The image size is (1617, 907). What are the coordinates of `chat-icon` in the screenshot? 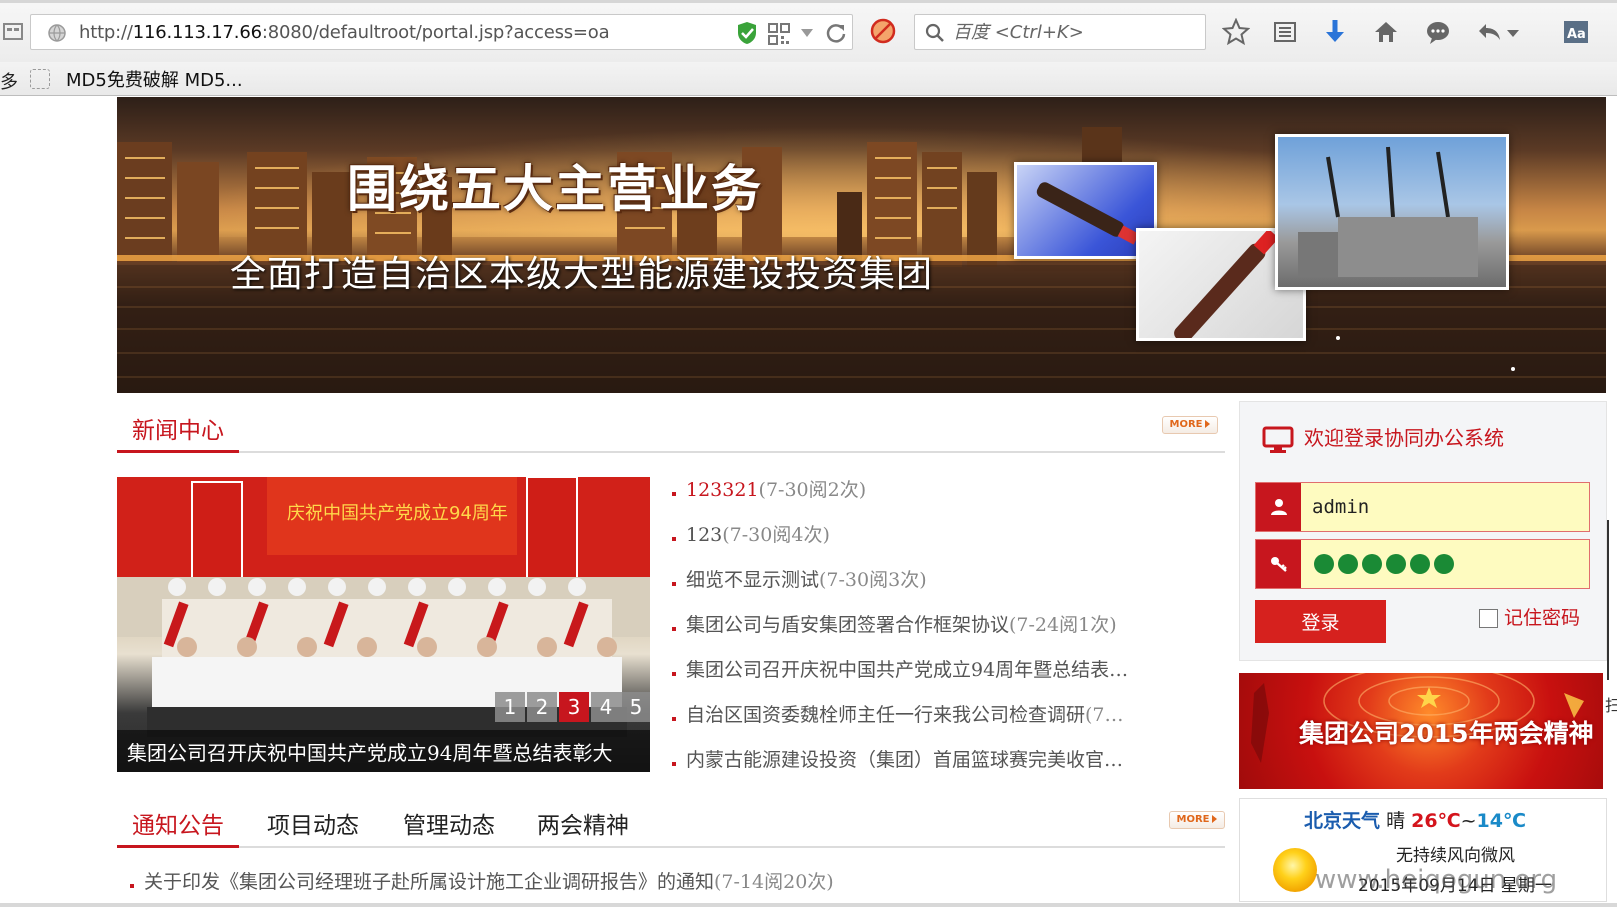 It's located at (1438, 32).